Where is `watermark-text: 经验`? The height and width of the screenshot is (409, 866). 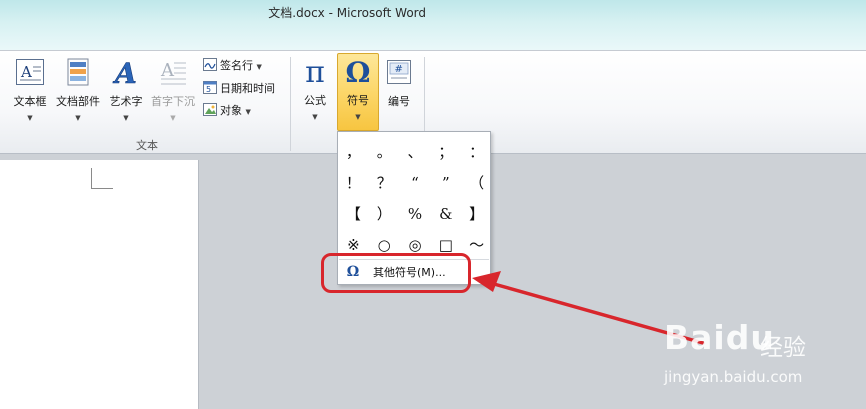 watermark-text: 经验 is located at coordinates (783, 348).